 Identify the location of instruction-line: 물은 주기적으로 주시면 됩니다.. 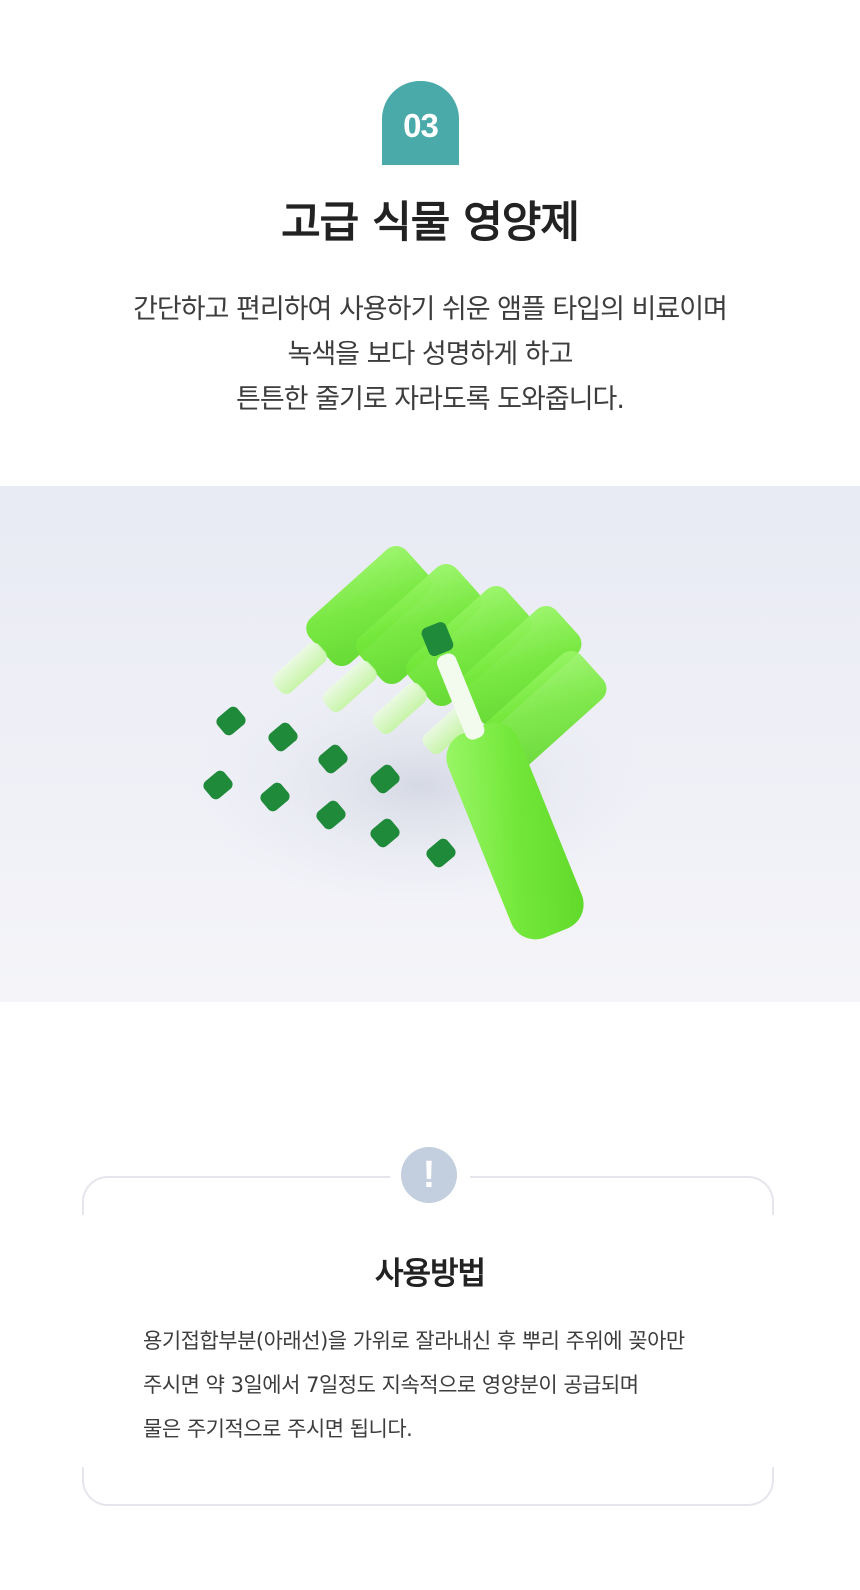
(278, 1429).